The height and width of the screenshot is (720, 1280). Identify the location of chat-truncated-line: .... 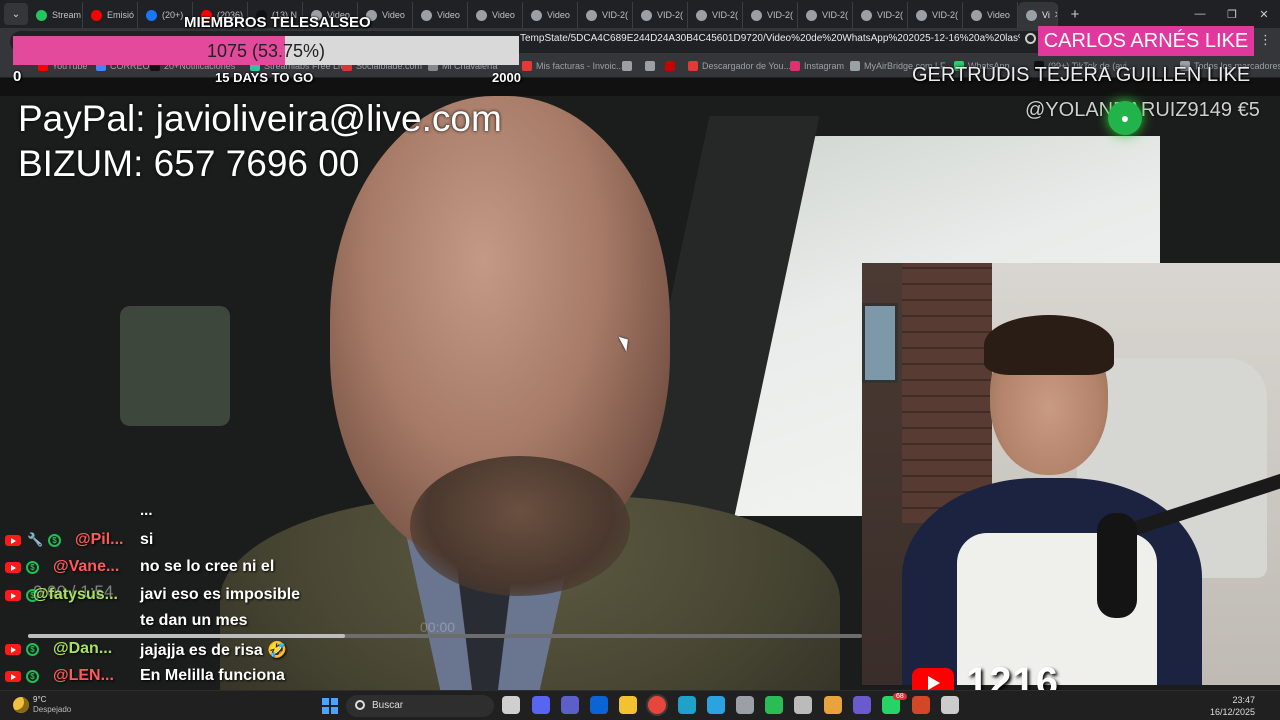
(146, 510).